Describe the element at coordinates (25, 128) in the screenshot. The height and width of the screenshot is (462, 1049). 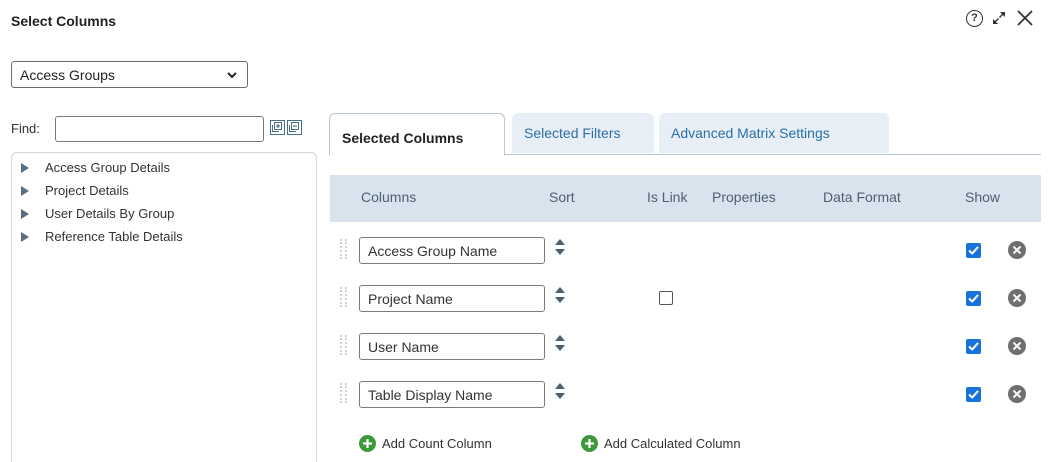
I see `find-label: Find:` at that location.